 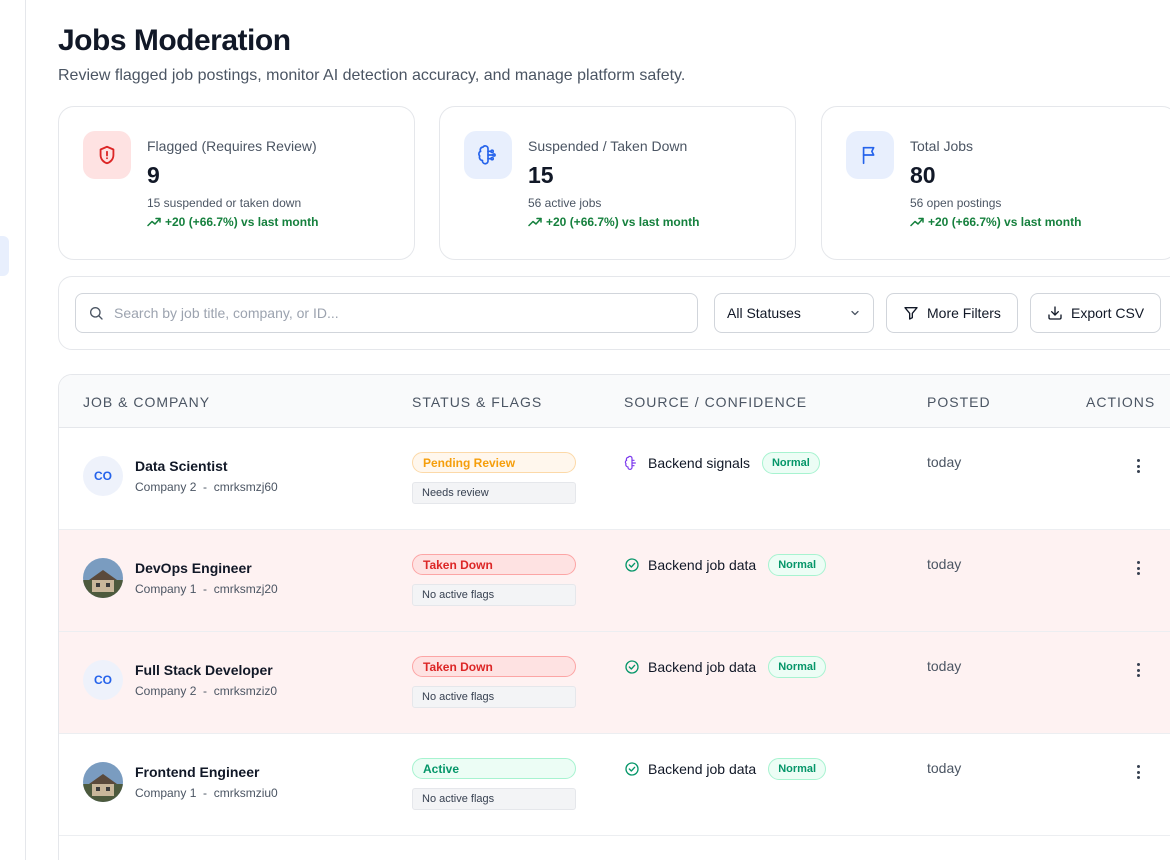 I want to click on job-title: DevOps Engineer, so click(x=193, y=568).